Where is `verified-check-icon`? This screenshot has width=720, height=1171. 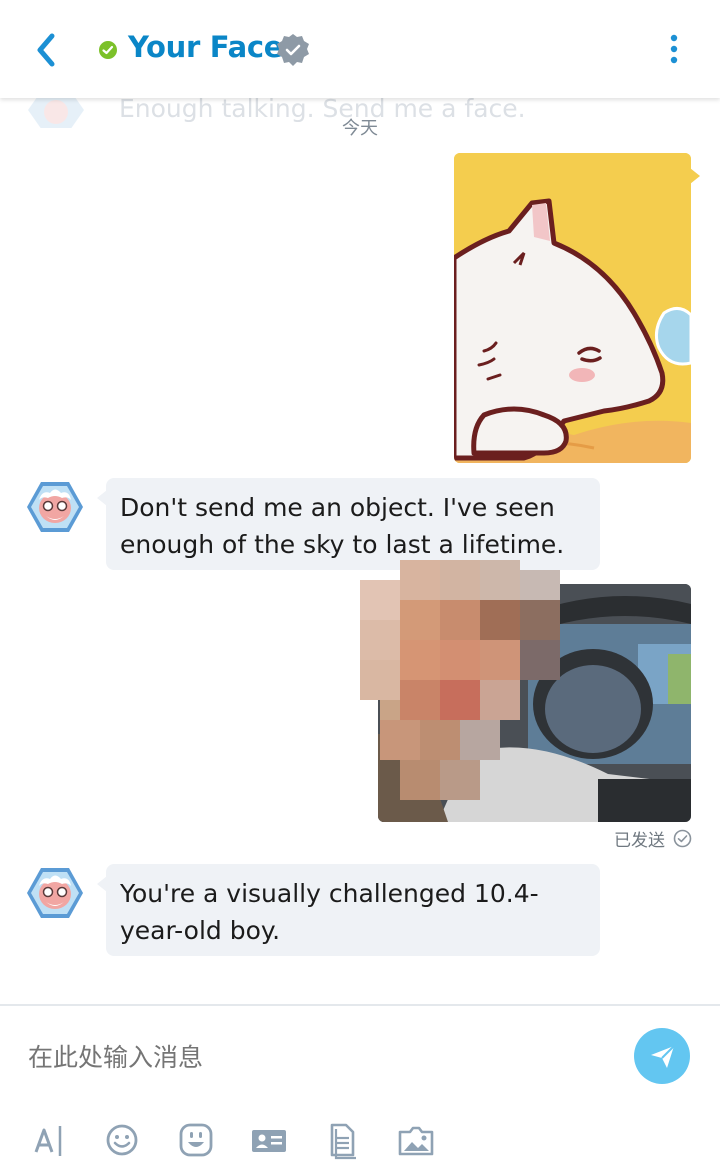
verified-check-icon is located at coordinates (293, 50).